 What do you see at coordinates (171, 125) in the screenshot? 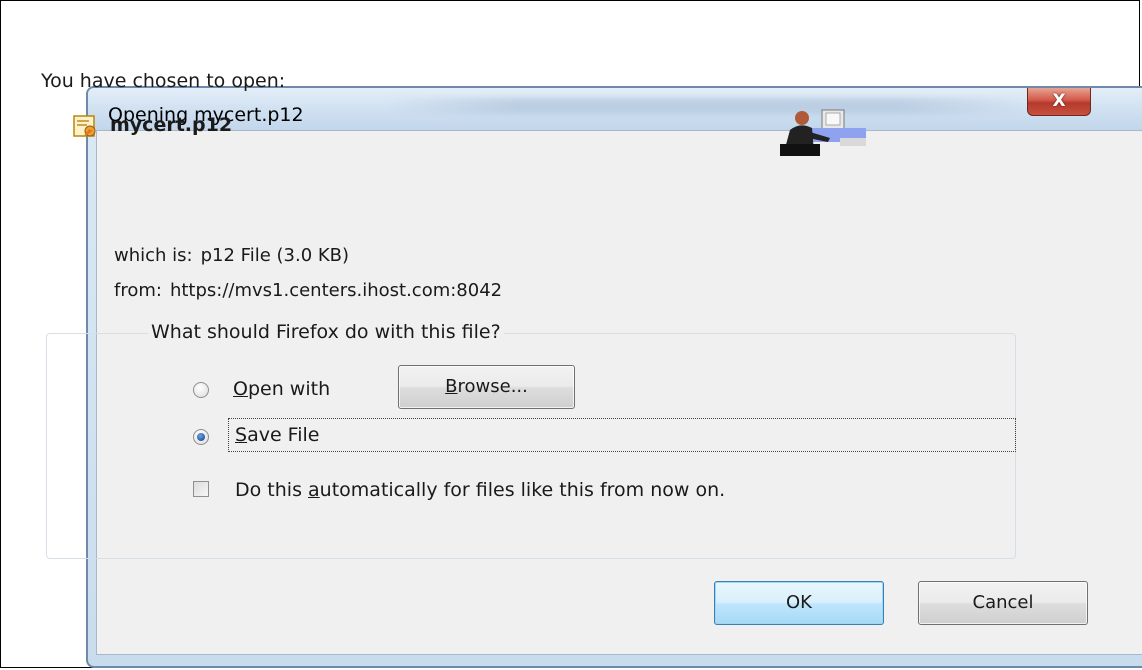
I see `file-name: mycert.p12` at bounding box center [171, 125].